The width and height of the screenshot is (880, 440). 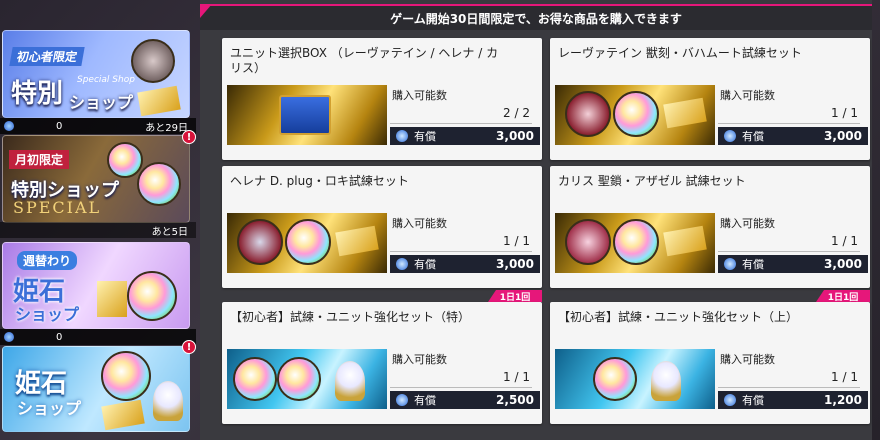 I want to click on banner-tag: 初心者限定, so click(x=47, y=56).